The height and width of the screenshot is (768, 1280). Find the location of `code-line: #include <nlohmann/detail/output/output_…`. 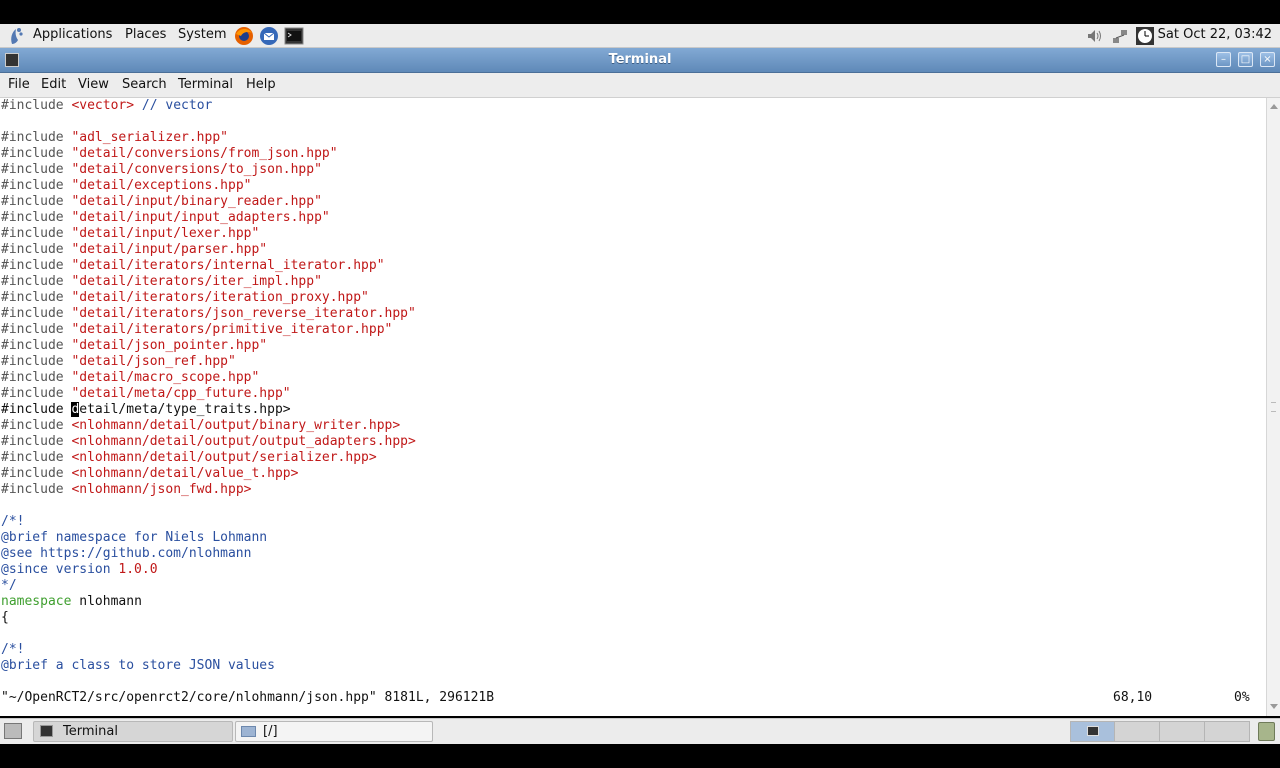

code-line: #include <nlohmann/detail/output/output_… is located at coordinates (208, 442).